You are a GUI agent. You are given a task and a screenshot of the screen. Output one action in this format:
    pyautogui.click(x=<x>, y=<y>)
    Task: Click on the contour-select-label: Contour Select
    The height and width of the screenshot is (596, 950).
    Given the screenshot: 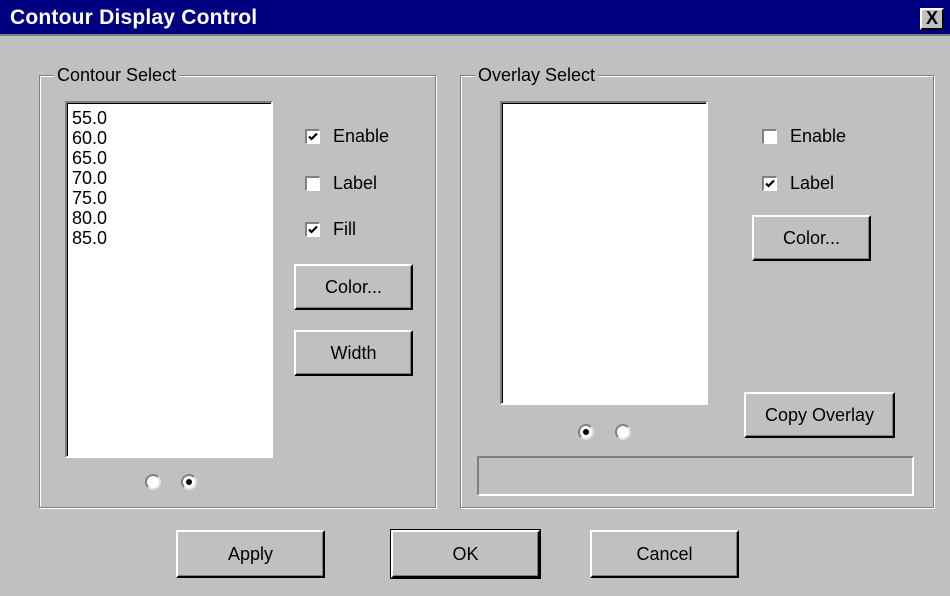 What is the action you would take?
    pyautogui.click(x=117, y=75)
    